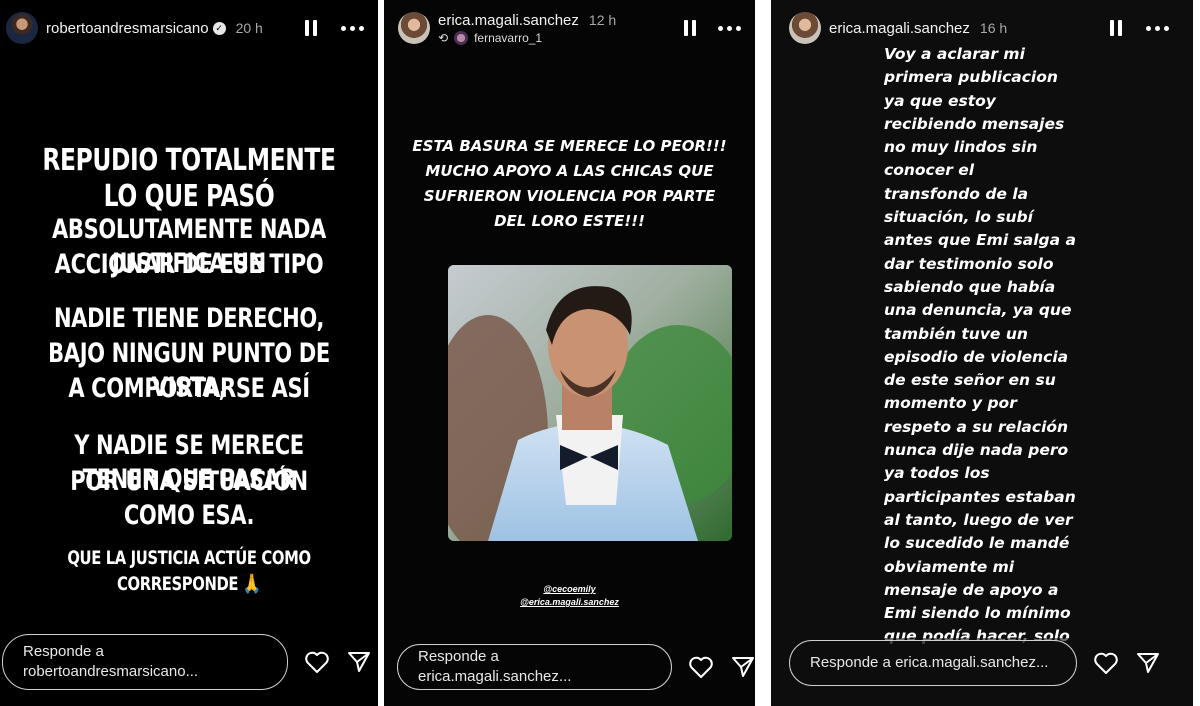 This screenshot has height=706, width=1200. I want to click on story-text-line: momento y por, so click(950, 403).